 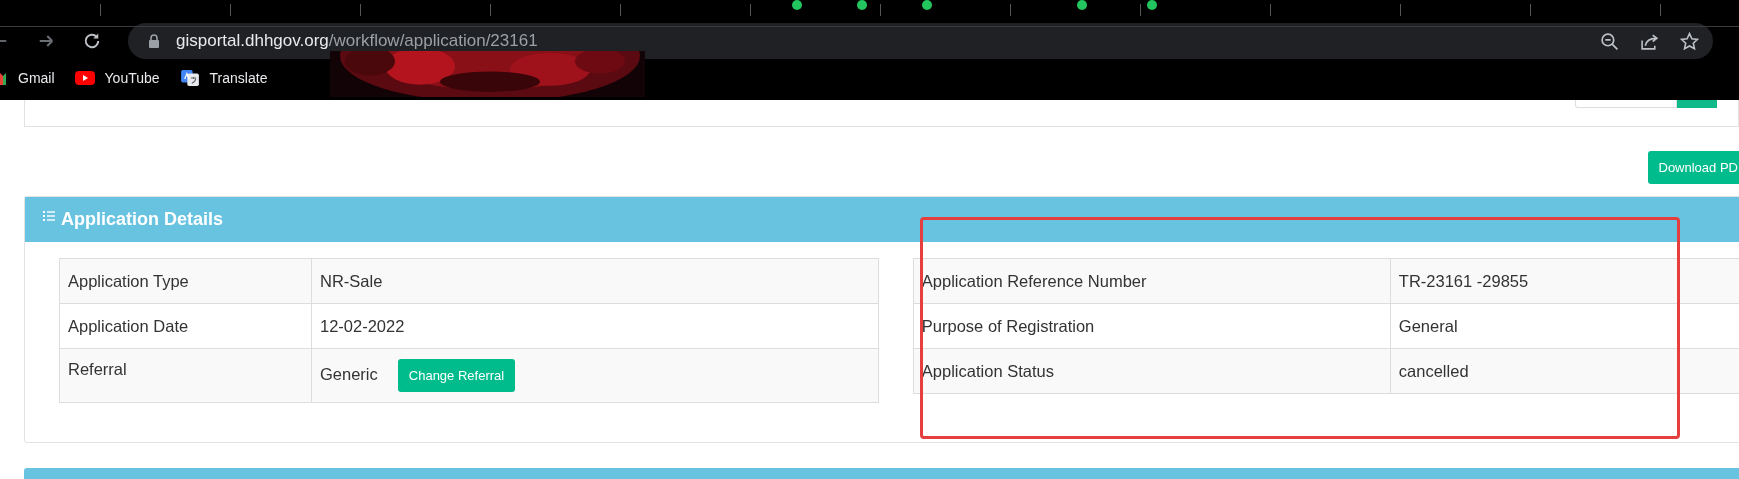 I want to click on table-cell: Application Date, so click(x=185, y=326).